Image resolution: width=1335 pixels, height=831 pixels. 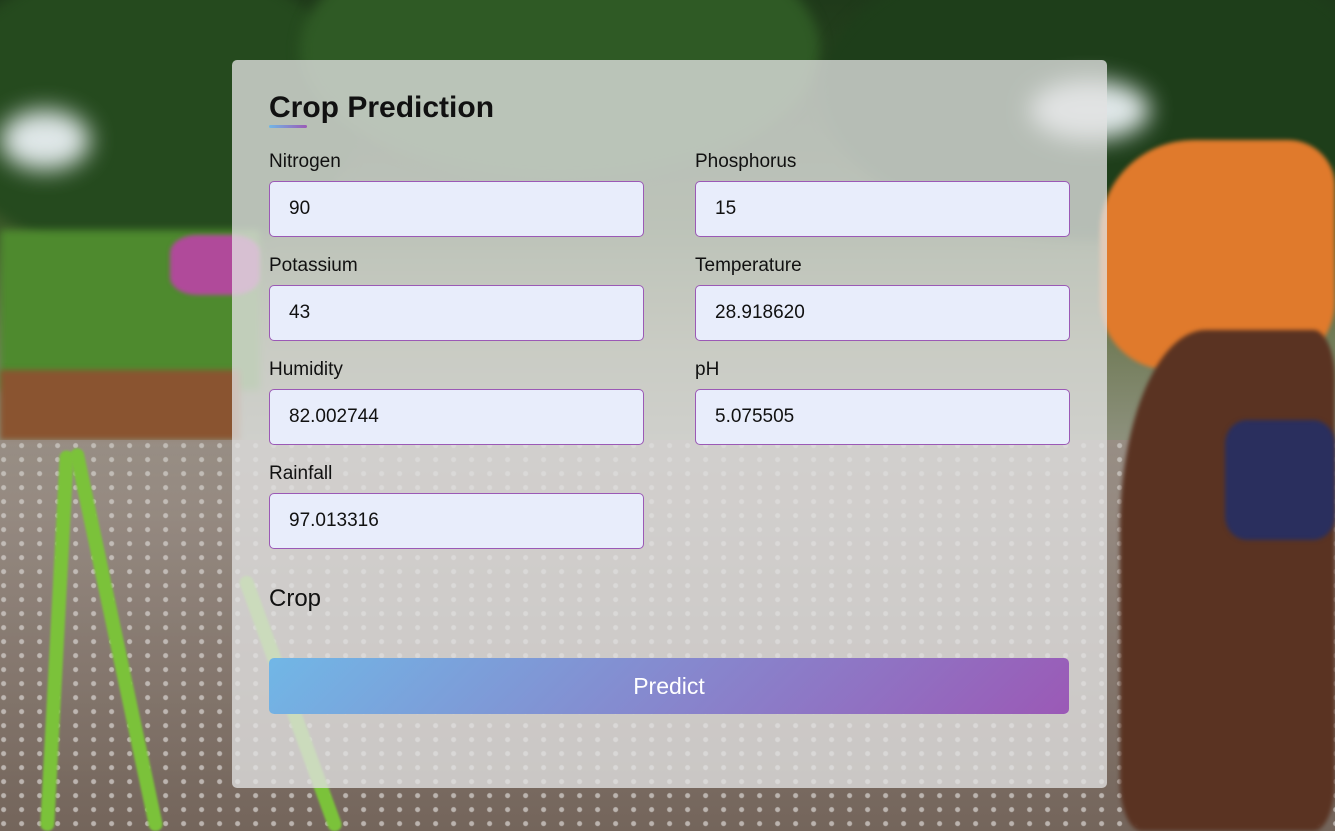 What do you see at coordinates (669, 686) in the screenshot?
I see `predict-button: Predict` at bounding box center [669, 686].